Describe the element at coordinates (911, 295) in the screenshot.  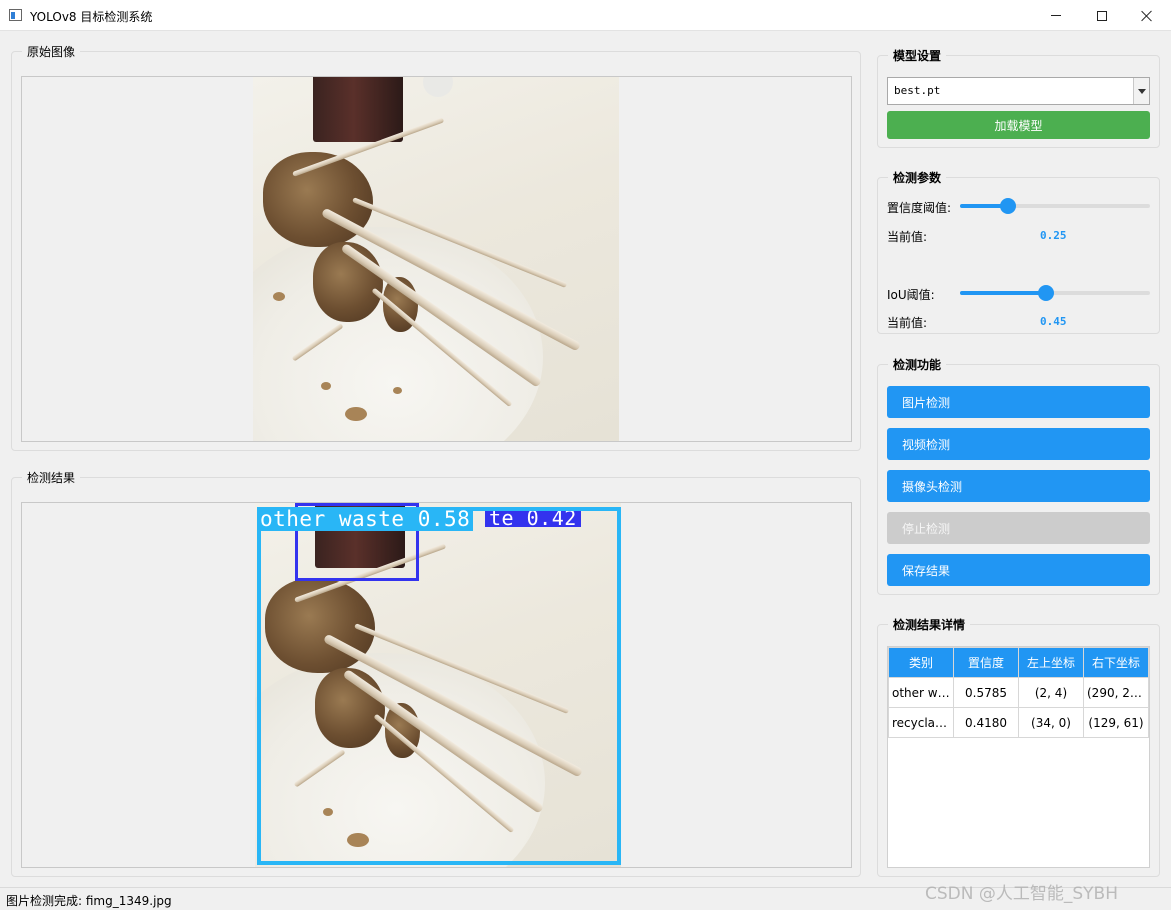
I see `iou-label: IoU阈值:` at that location.